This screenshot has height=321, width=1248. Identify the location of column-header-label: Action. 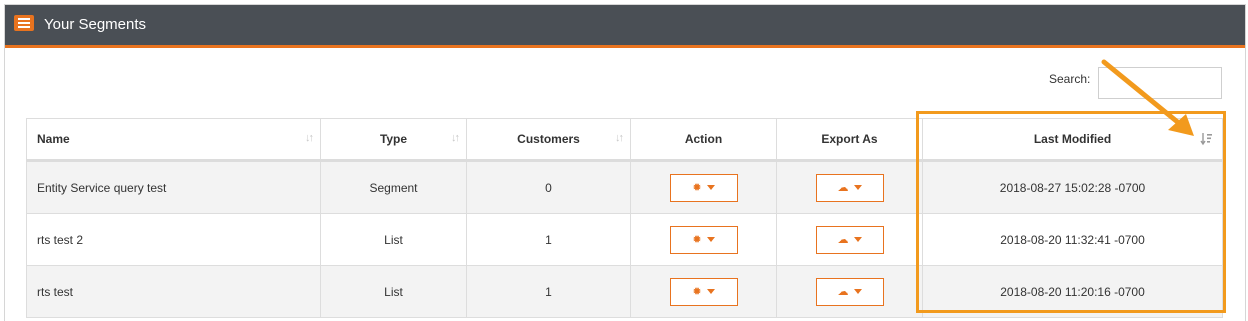
(703, 139).